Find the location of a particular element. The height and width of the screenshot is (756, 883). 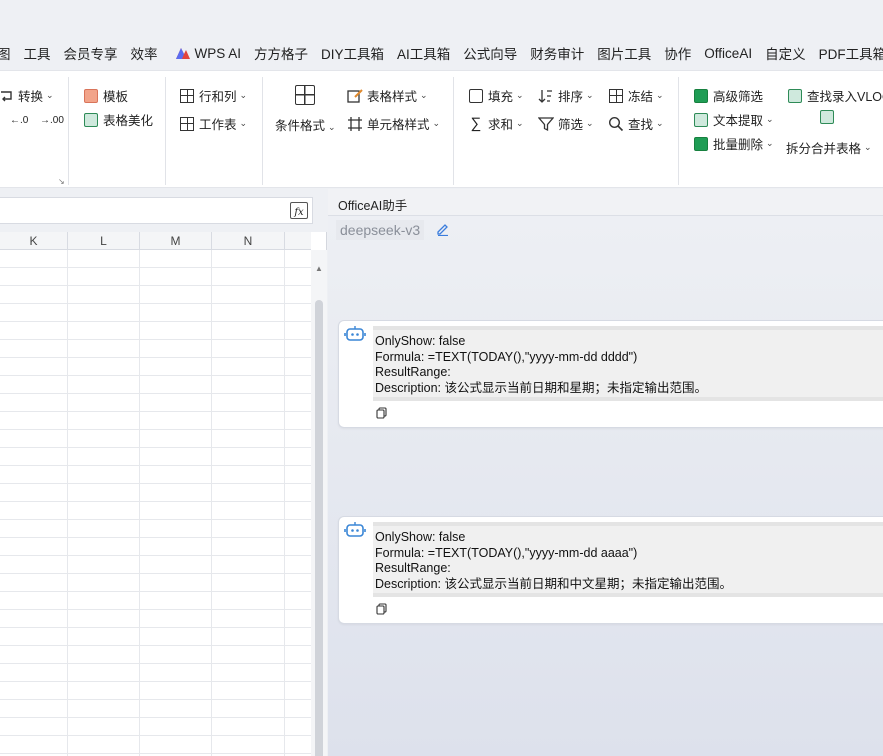

result-range-line: ResultRange: is located at coordinates (413, 372).